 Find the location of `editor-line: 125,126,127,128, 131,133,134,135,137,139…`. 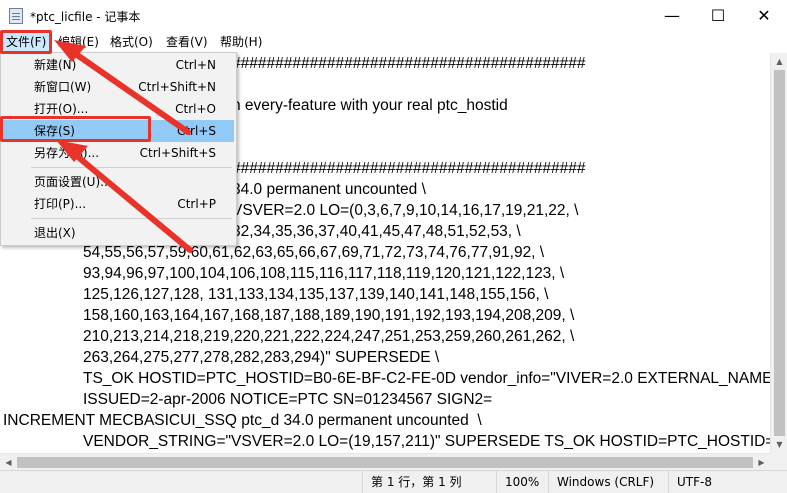

editor-line: 125,126,127,128, 131,133,134,135,137,139… is located at coordinates (316, 294).